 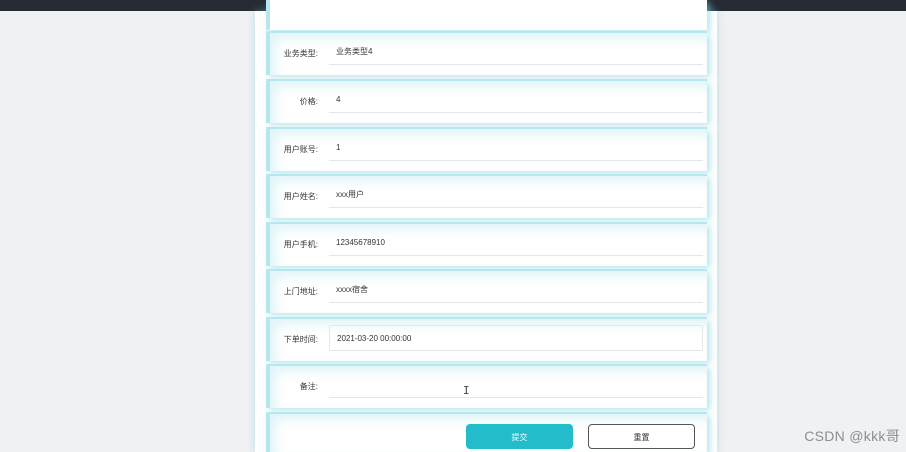 What do you see at coordinates (466, 390) in the screenshot?
I see `text-cursor-icon: I` at bounding box center [466, 390].